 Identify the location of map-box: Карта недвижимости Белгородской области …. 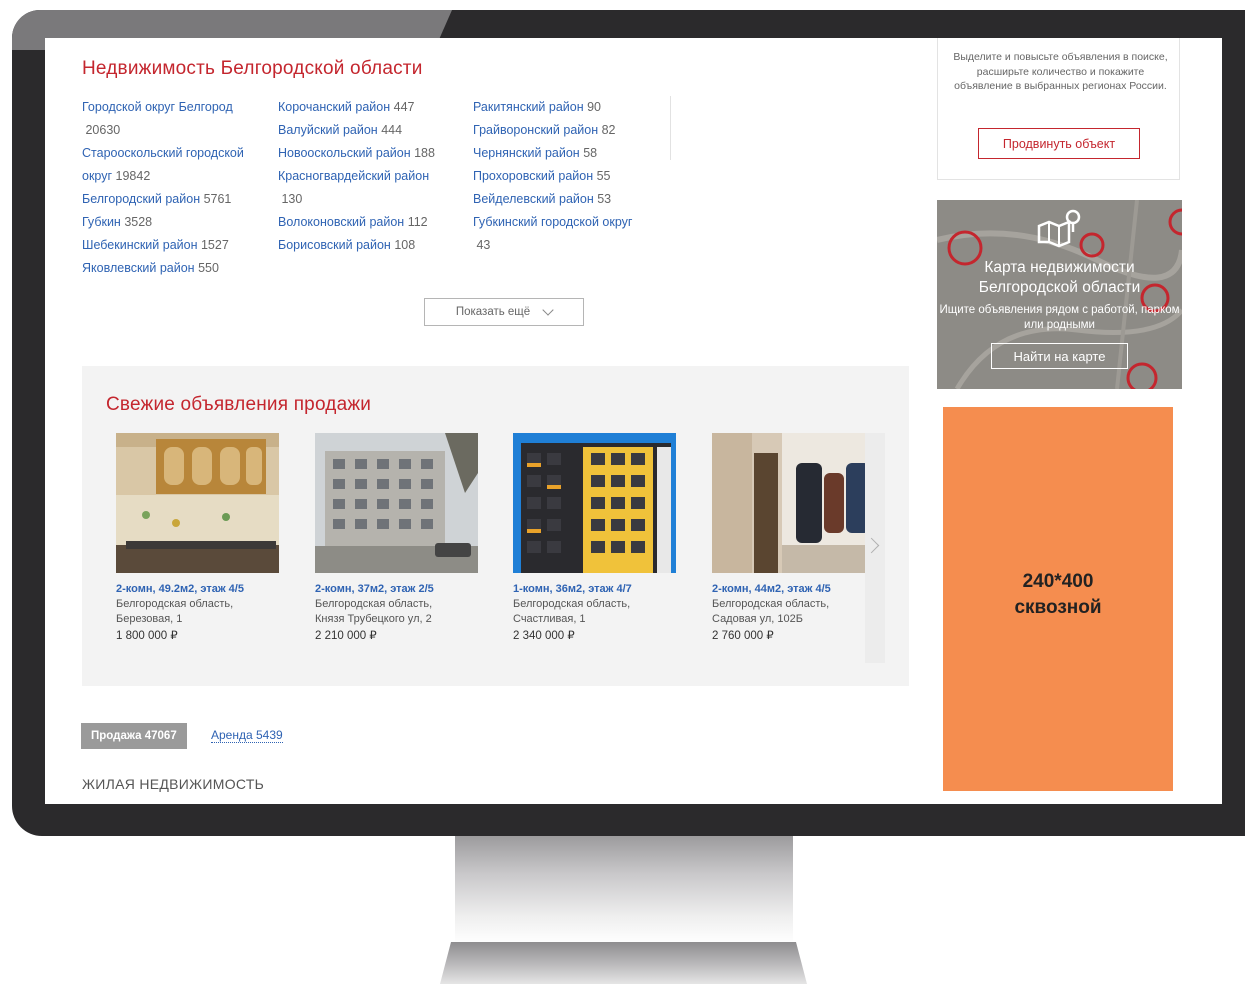
(1059, 294).